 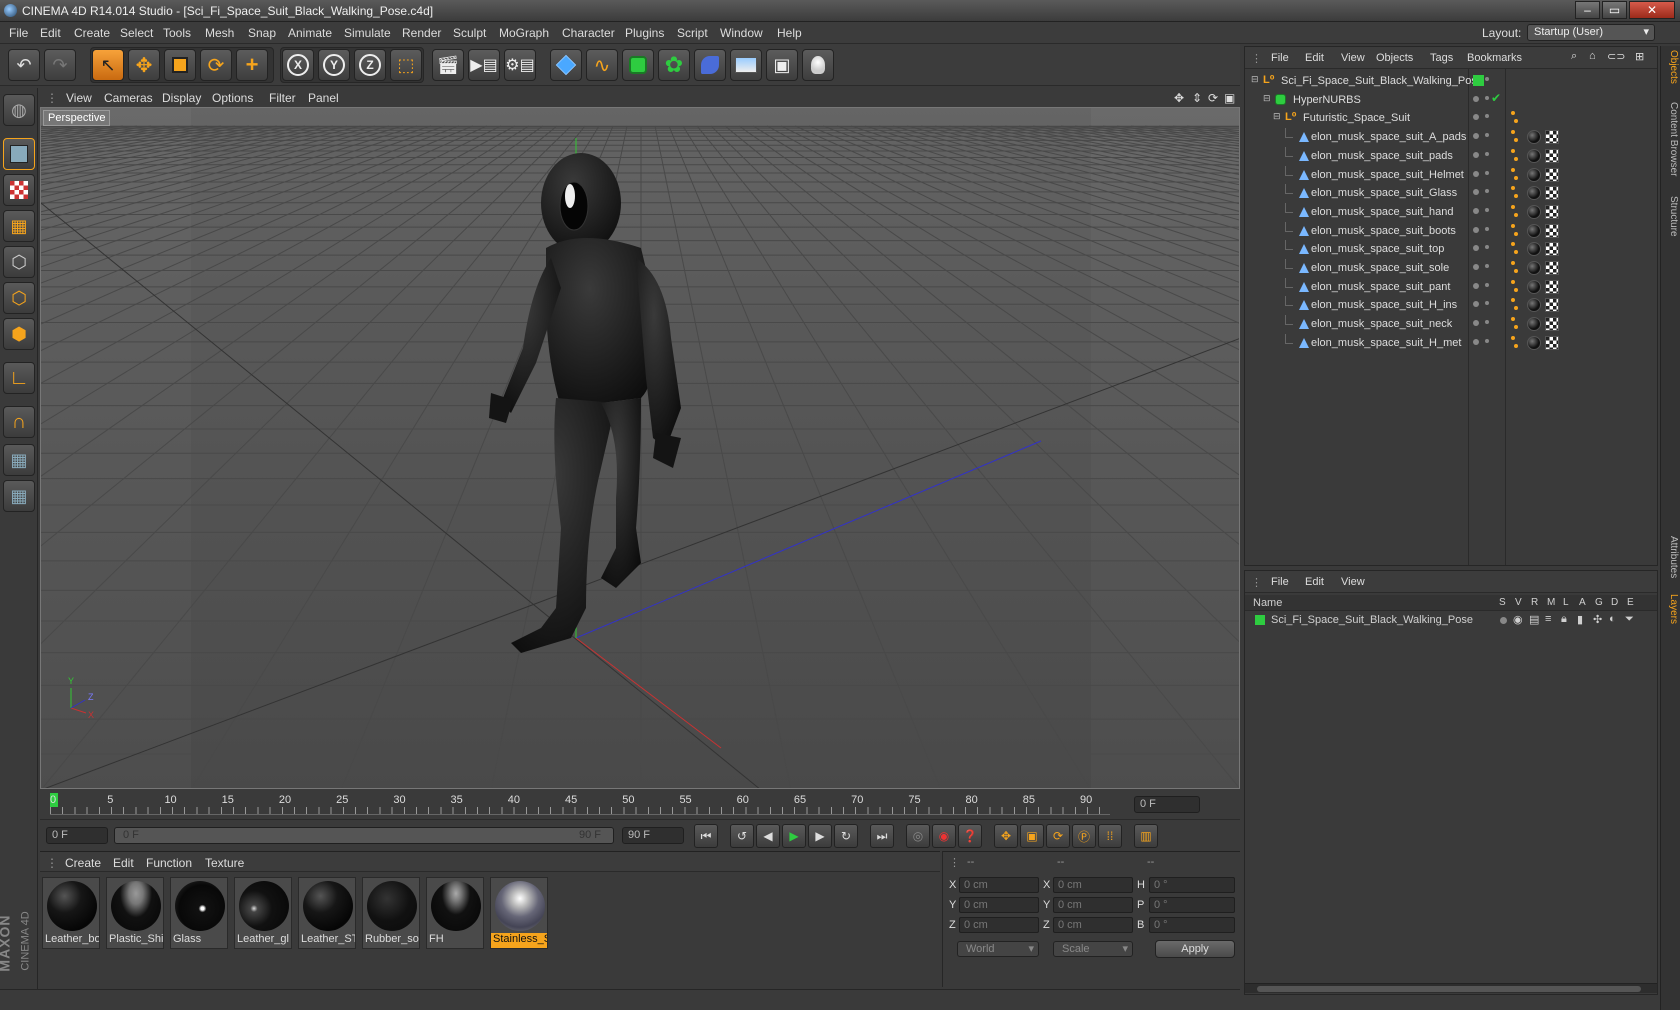 What do you see at coordinates (1503, 620) in the screenshot?
I see `layer-solo-toggle` at bounding box center [1503, 620].